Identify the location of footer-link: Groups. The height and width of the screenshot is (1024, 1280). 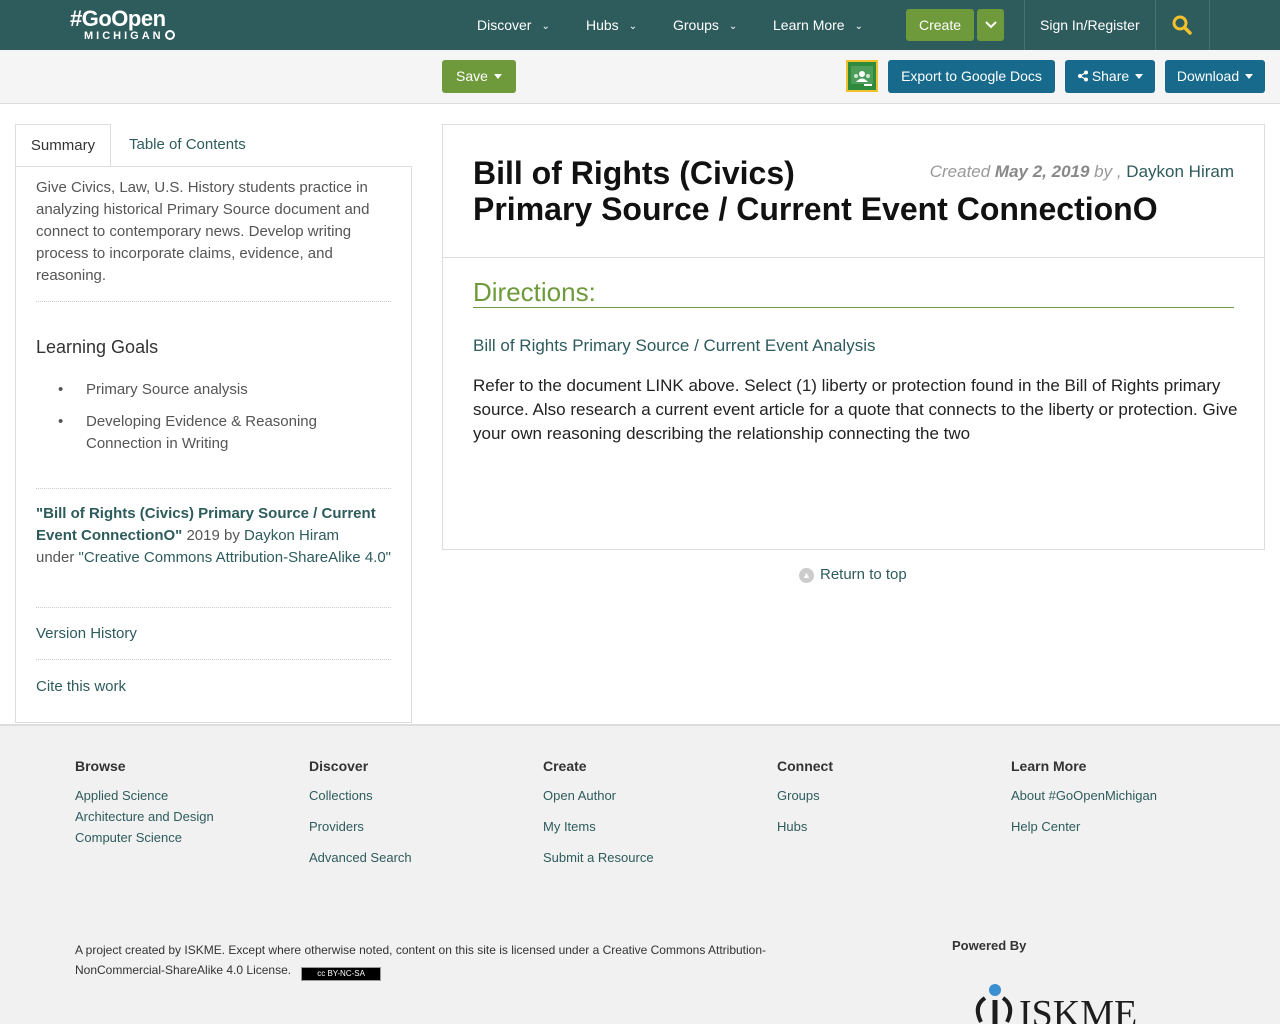
(805, 795).